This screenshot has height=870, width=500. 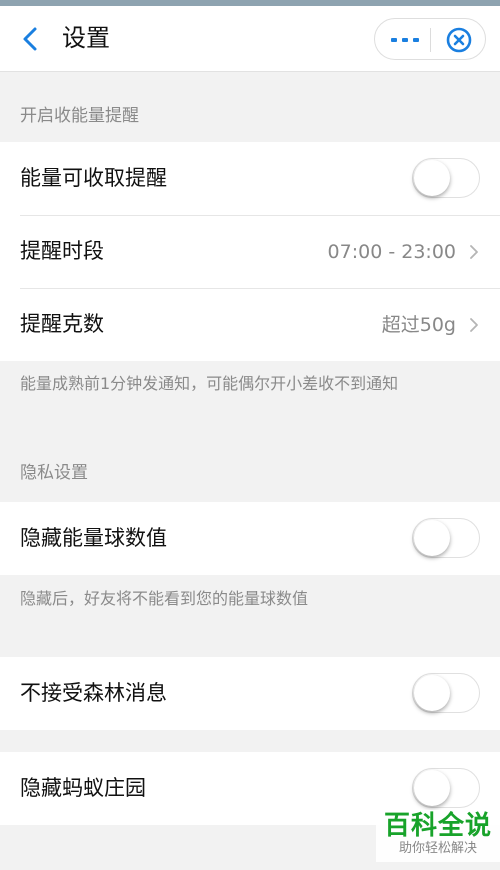 I want to click on close-mini-program-button, so click(x=459, y=40).